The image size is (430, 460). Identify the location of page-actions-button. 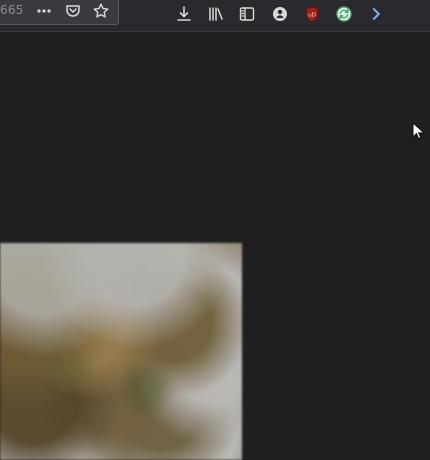
(44, 11).